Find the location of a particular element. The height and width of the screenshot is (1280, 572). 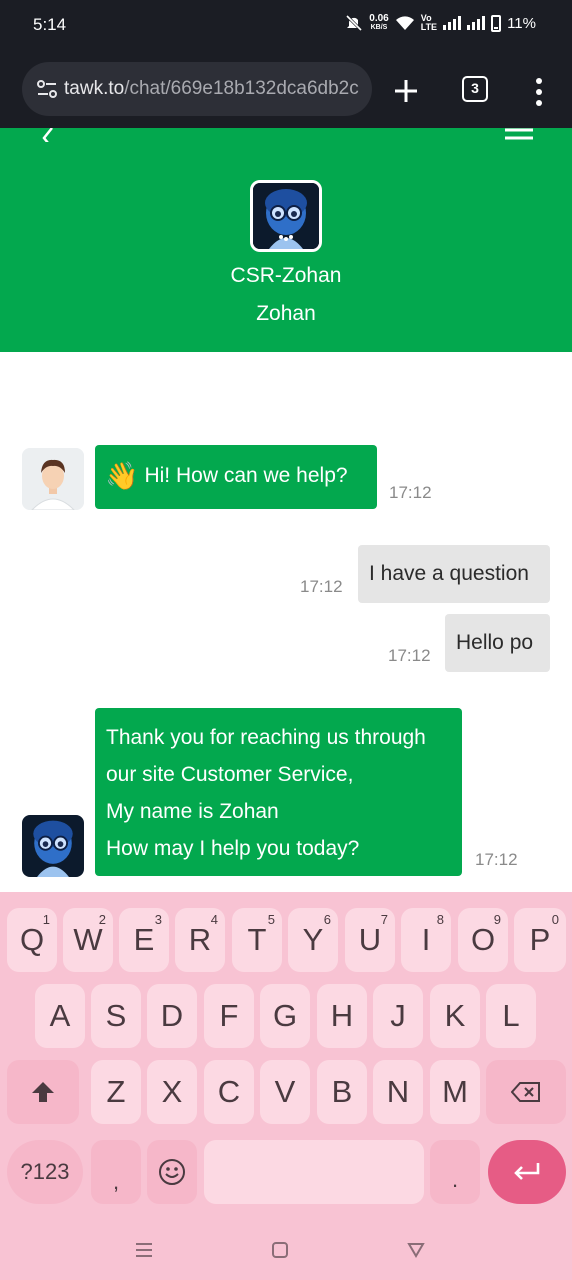

back-icon is located at coordinates (416, 1250).